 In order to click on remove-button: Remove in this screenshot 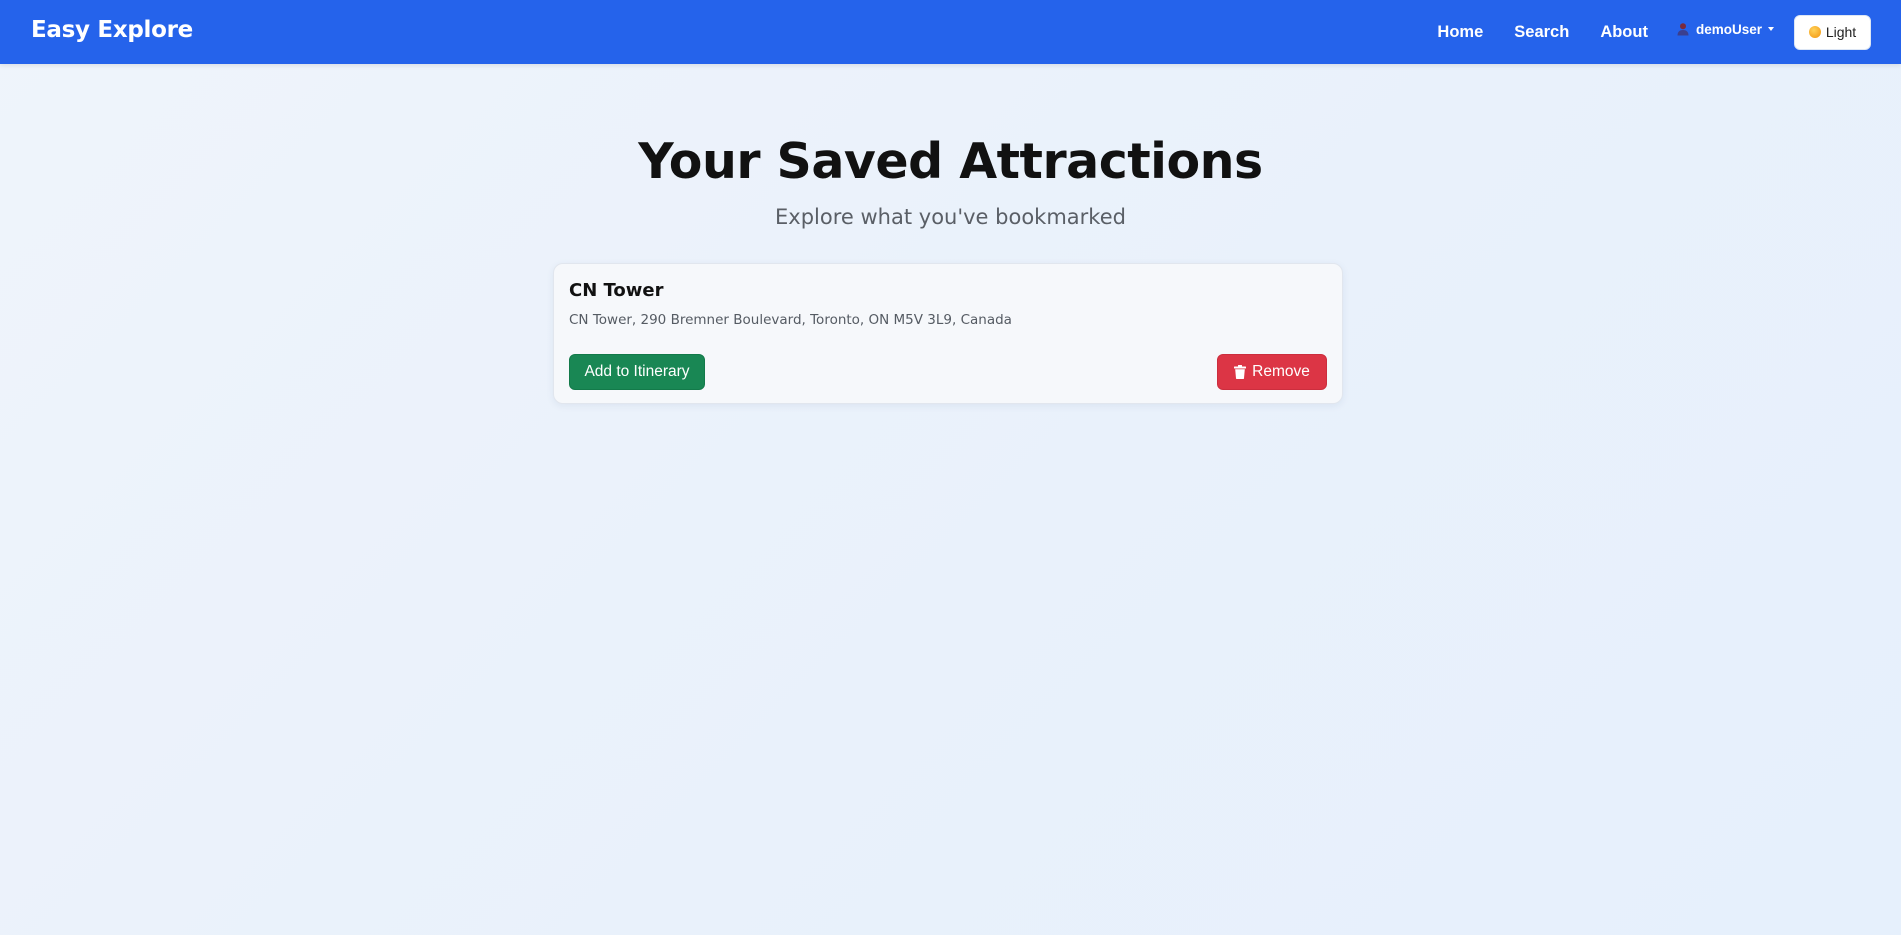, I will do `click(1272, 372)`.